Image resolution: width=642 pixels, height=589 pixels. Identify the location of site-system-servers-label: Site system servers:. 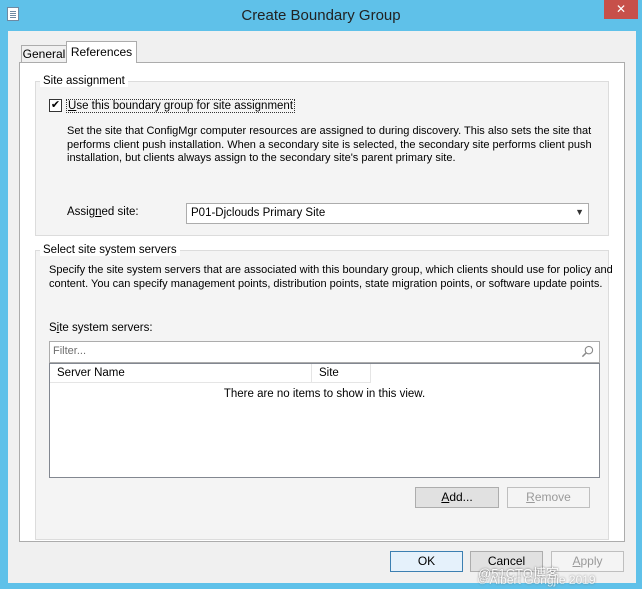
(101, 328).